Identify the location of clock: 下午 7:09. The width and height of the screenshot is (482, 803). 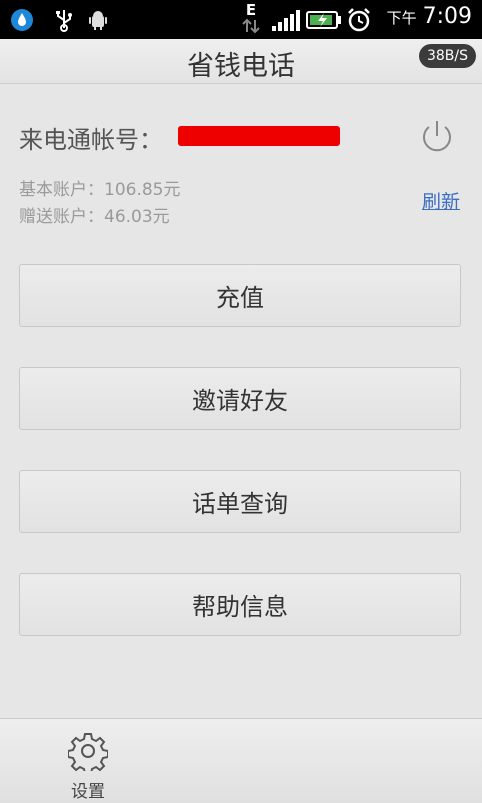
(429, 16).